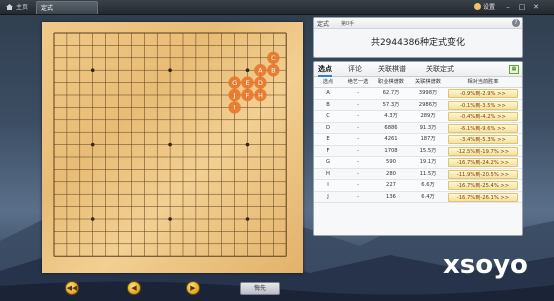  Describe the element at coordinates (9, 7) in the screenshot. I see `home-icon` at that location.